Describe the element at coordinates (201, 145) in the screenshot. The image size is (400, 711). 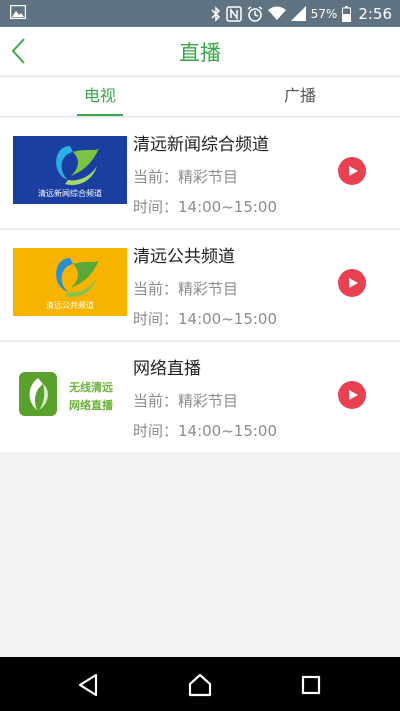
I see `channel-name: 清远新闻综合频道` at that location.